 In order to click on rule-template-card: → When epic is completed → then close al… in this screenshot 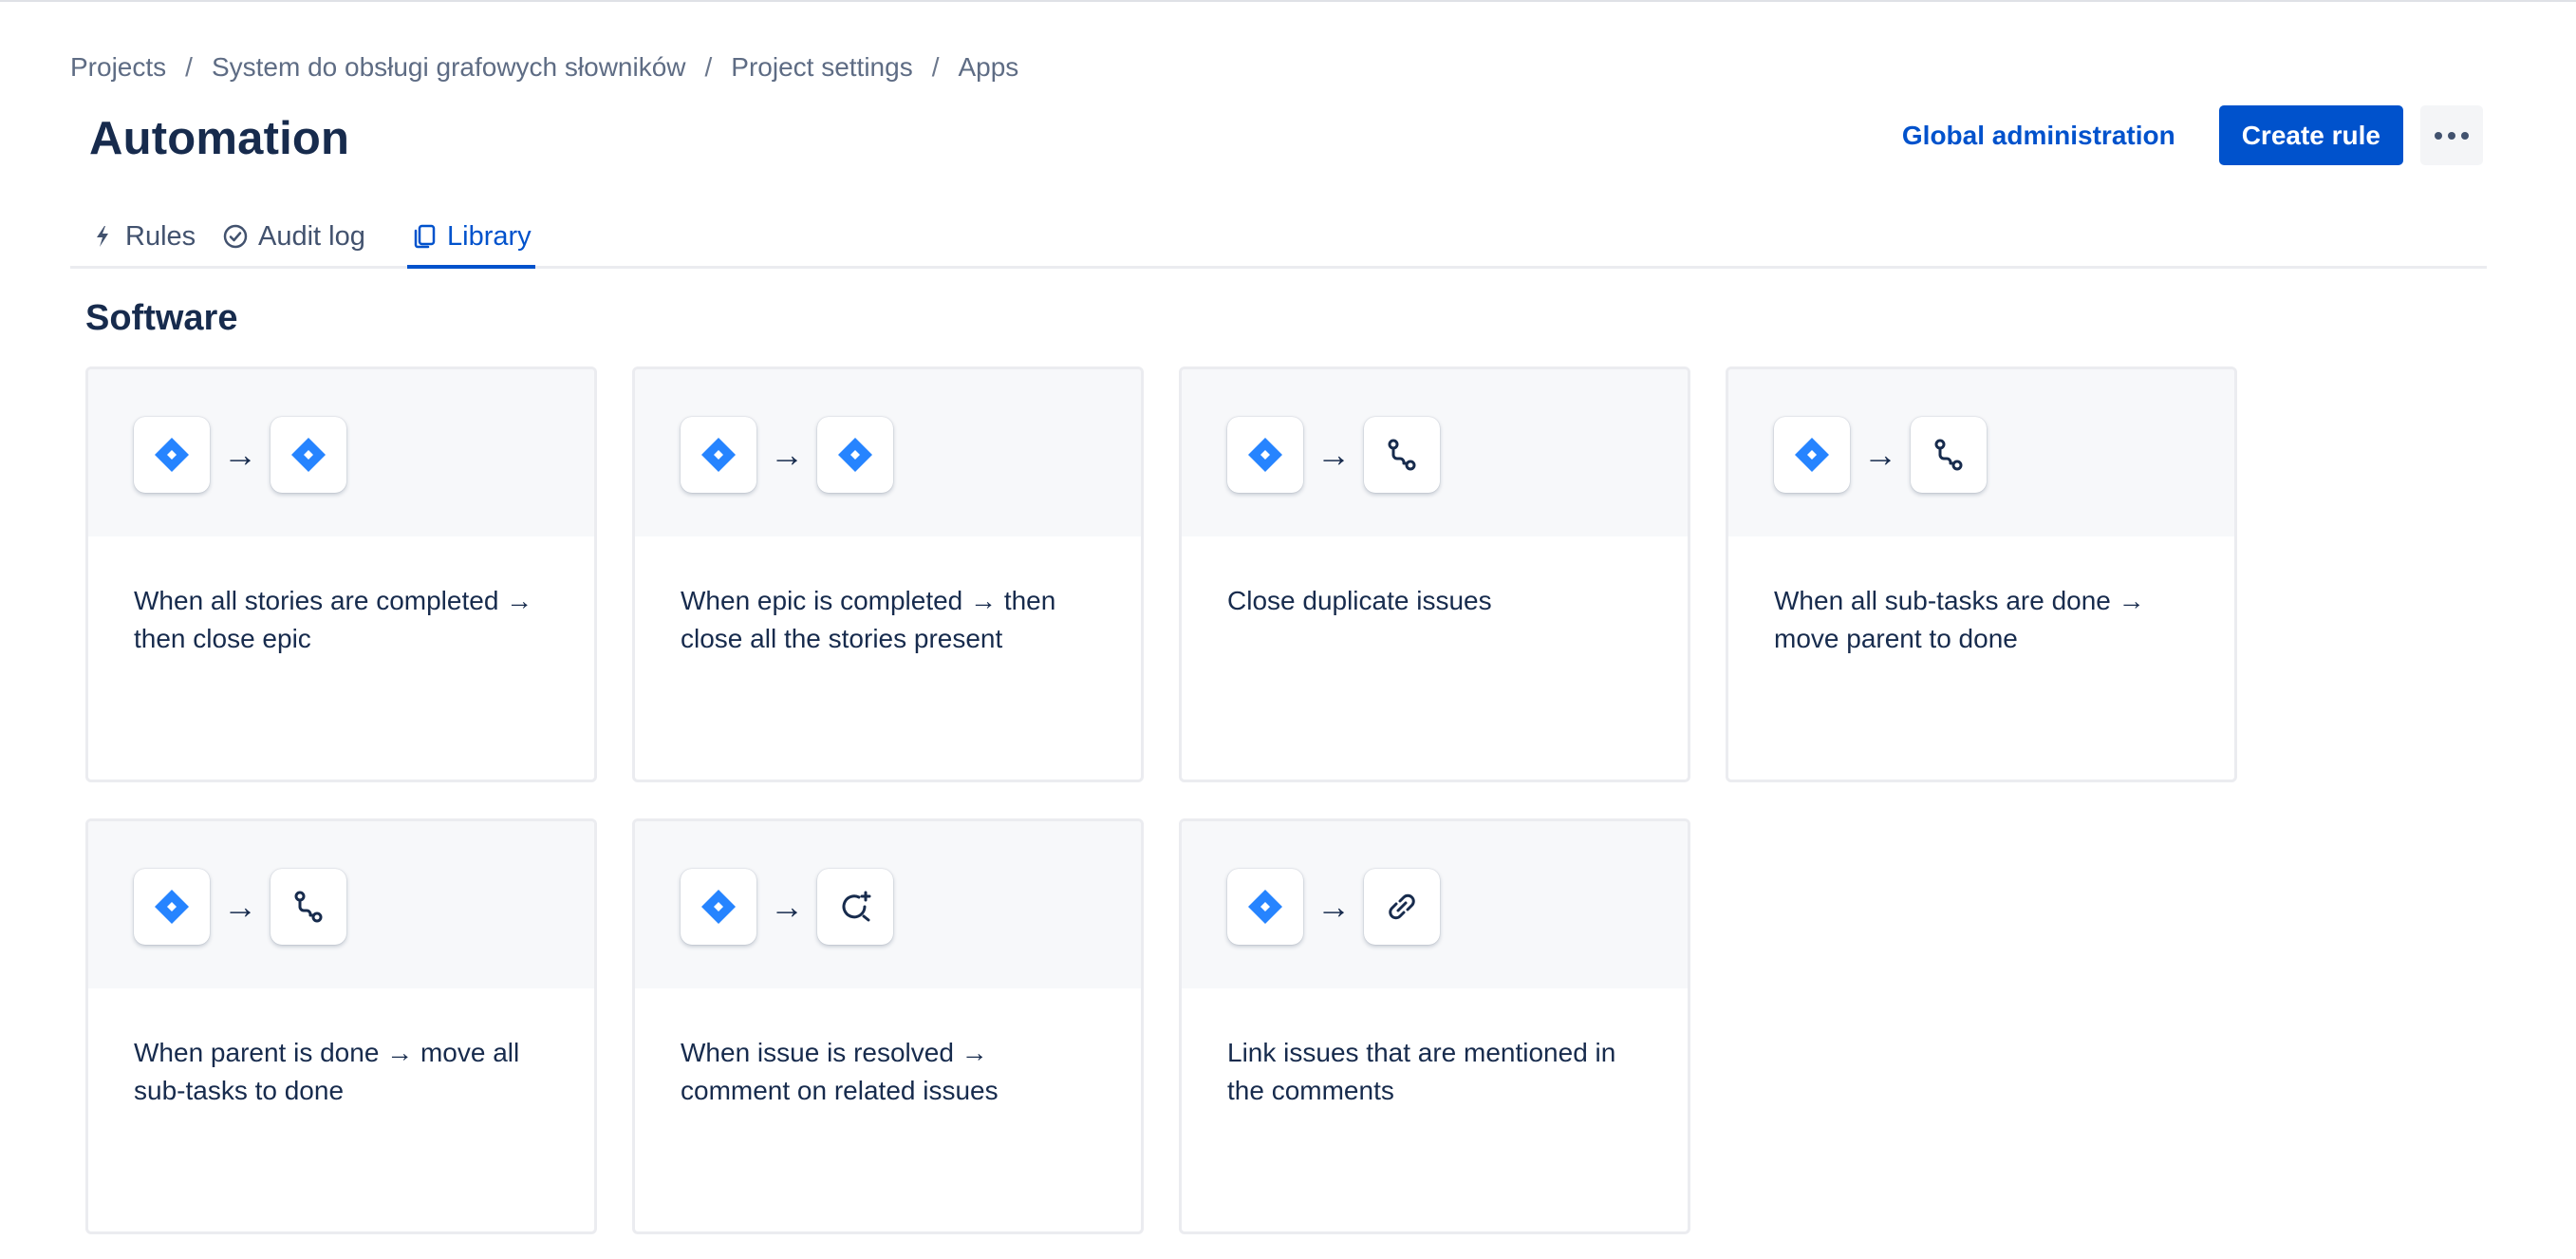, I will do `click(888, 574)`.